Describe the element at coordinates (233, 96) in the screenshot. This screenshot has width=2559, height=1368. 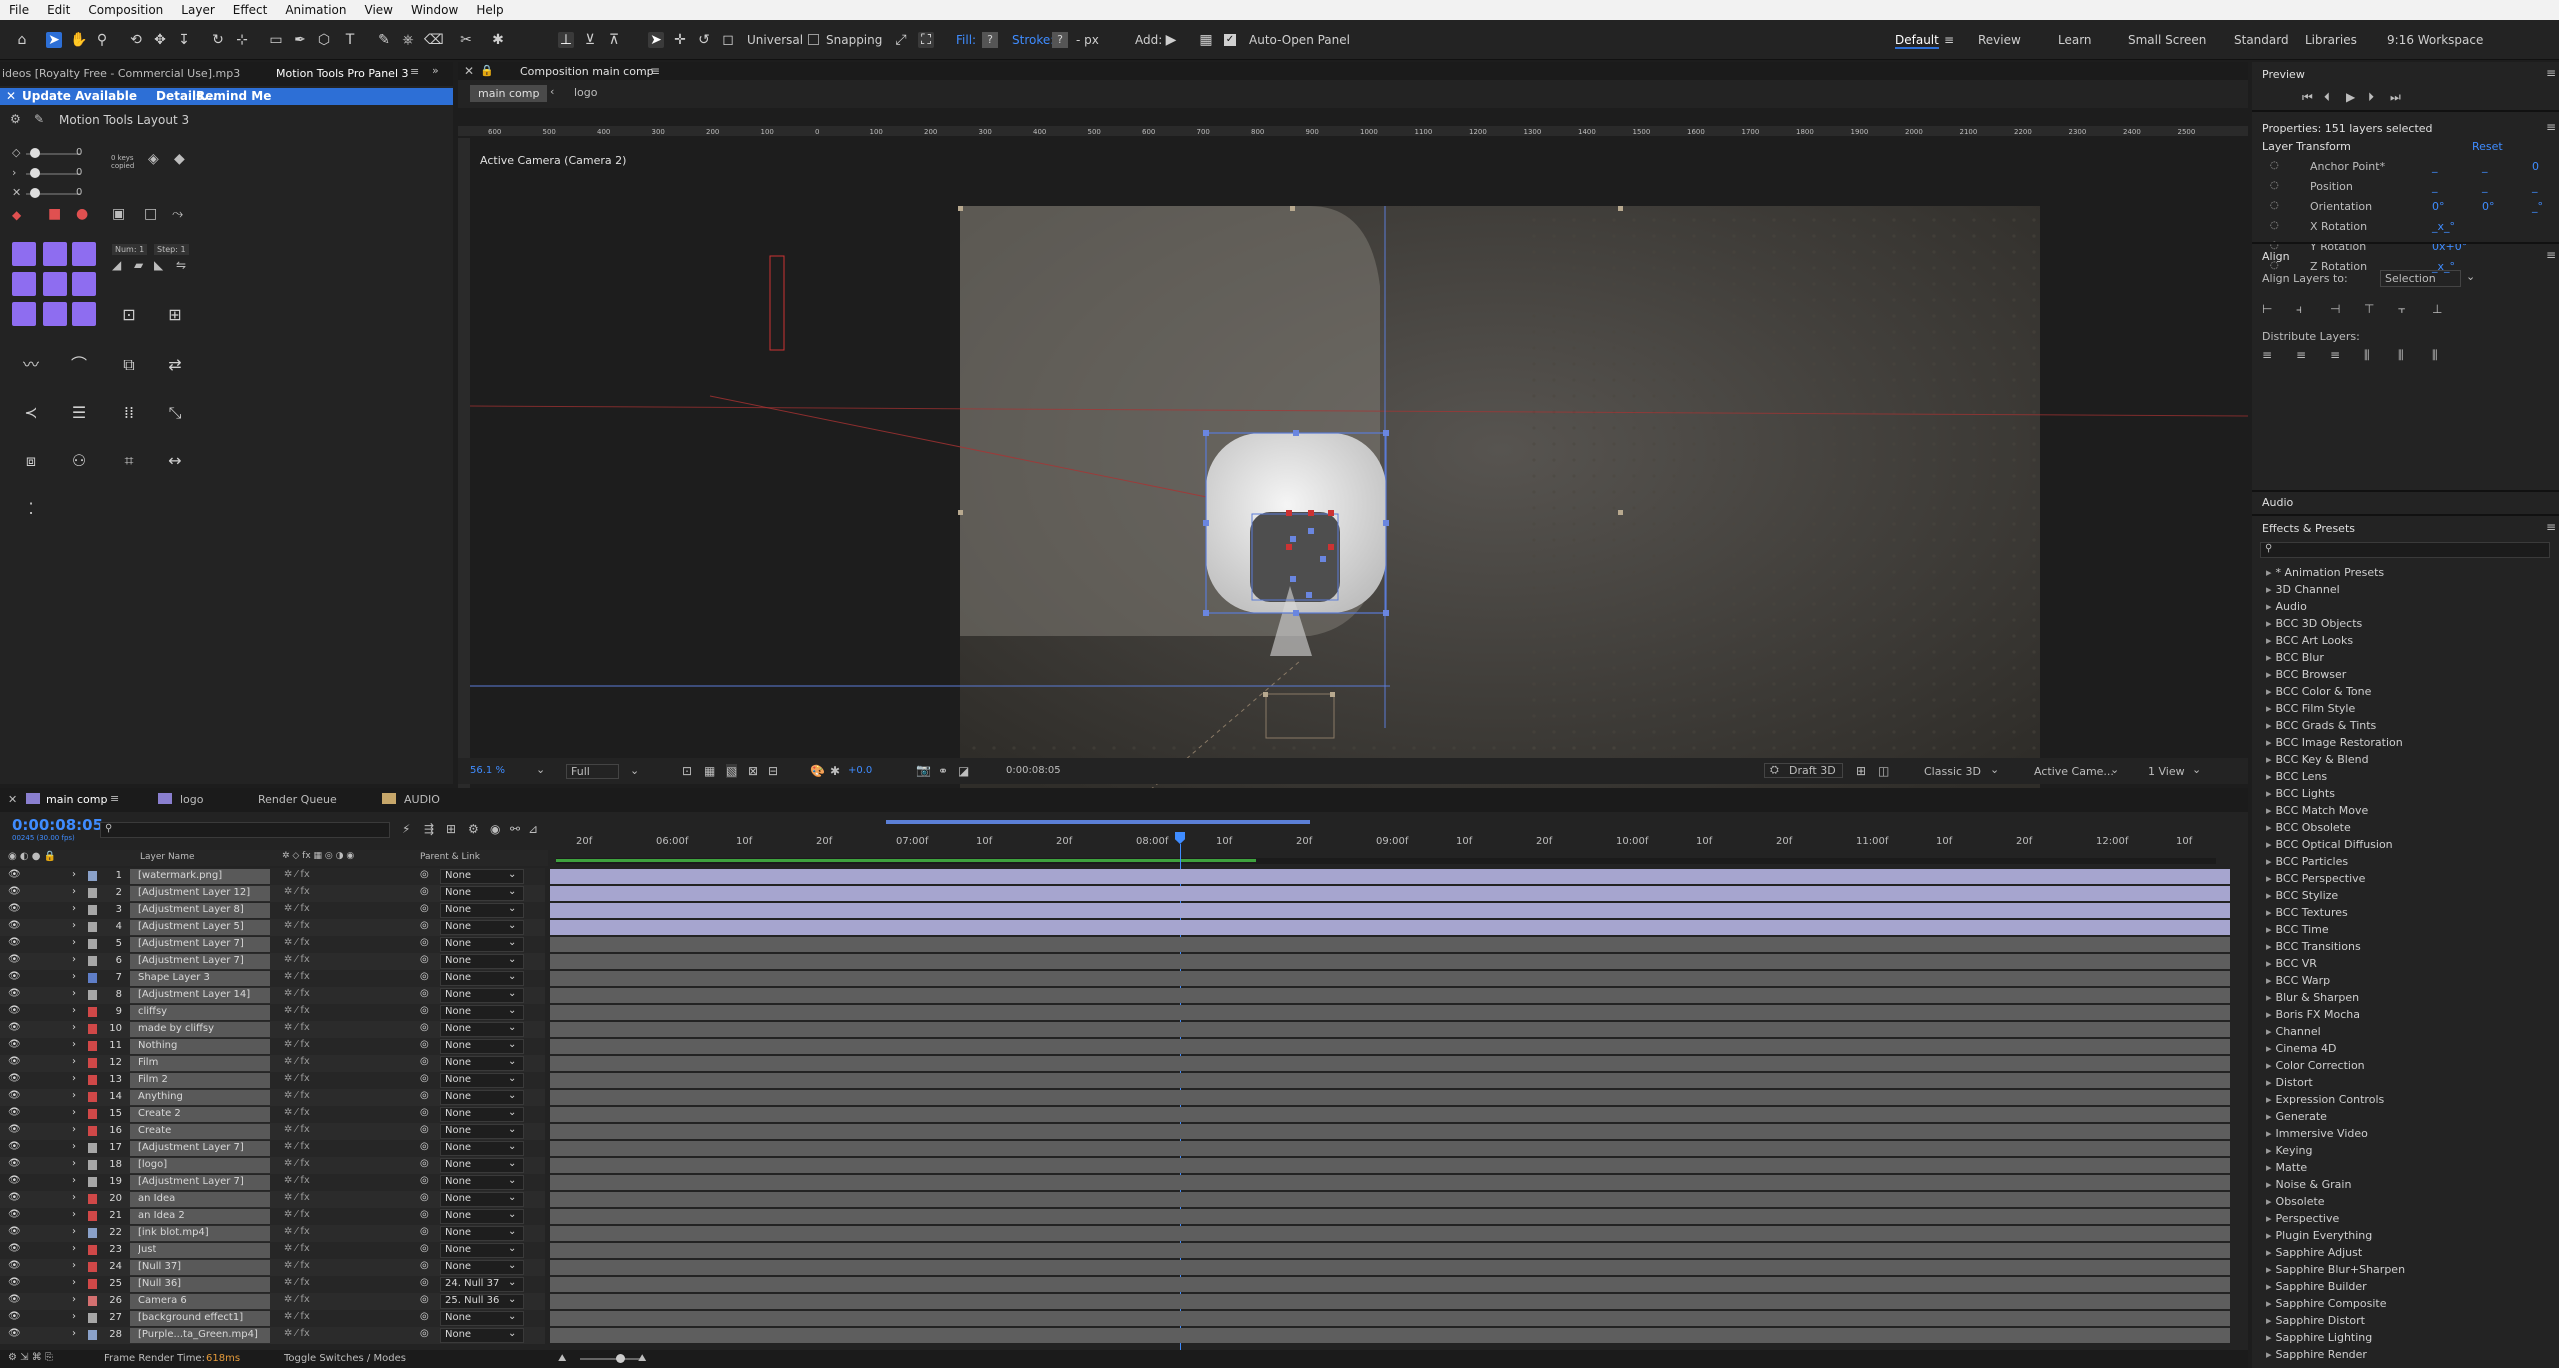
I see `remind-me-link: Remind Me` at that location.